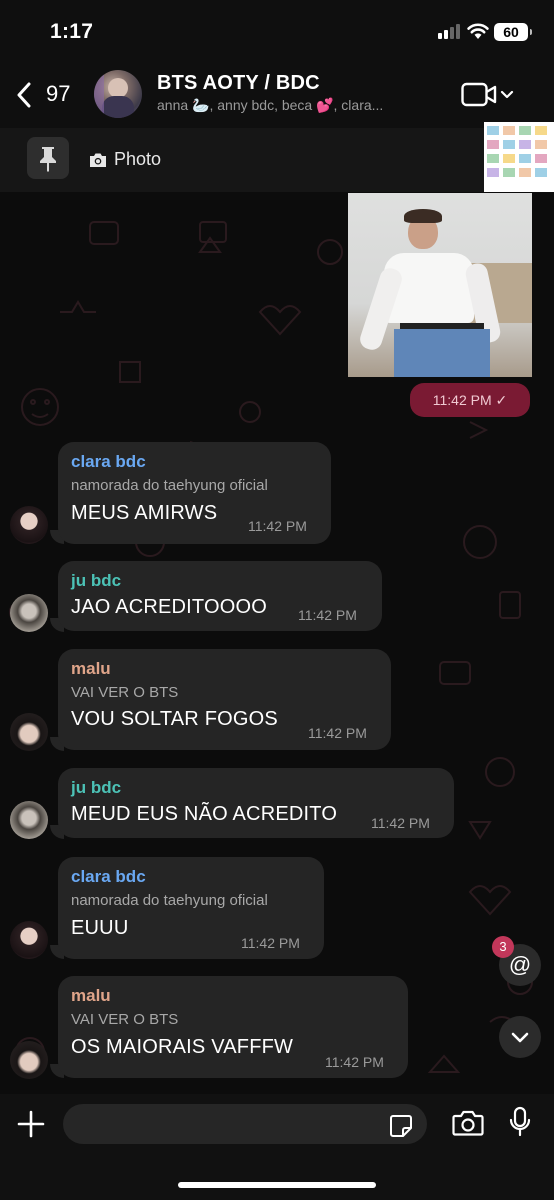  What do you see at coordinates (449, 31) in the screenshot?
I see `cellular-signal-icon` at bounding box center [449, 31].